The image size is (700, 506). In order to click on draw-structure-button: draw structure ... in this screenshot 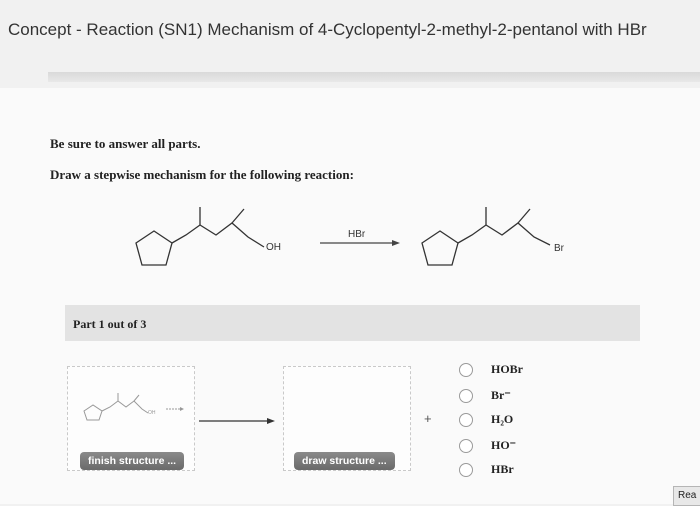, I will do `click(344, 461)`.